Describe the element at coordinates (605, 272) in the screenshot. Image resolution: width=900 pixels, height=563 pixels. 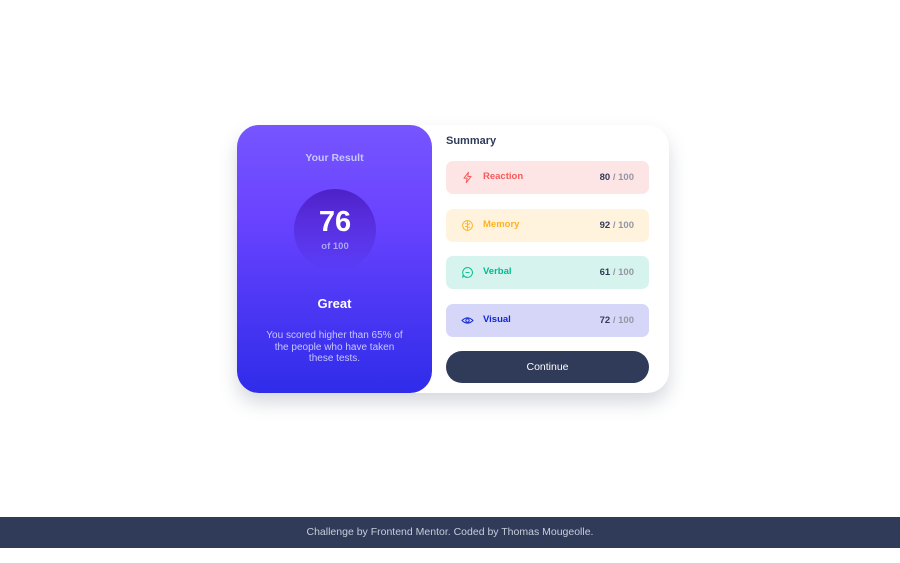
I see `score-number: 61` at that location.